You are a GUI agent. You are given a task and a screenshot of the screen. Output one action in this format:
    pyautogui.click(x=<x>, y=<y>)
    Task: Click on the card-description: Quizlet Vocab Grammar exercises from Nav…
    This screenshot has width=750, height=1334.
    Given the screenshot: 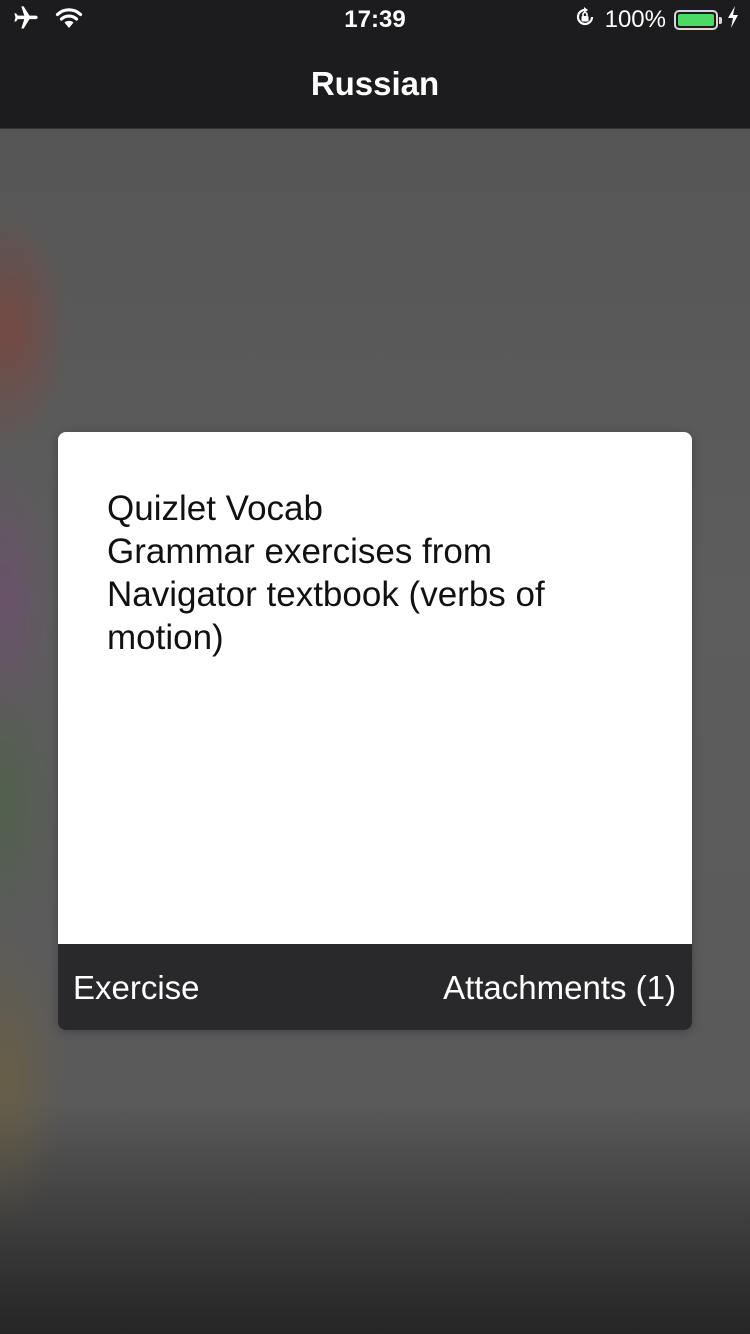 What is the action you would take?
    pyautogui.click(x=367, y=573)
    